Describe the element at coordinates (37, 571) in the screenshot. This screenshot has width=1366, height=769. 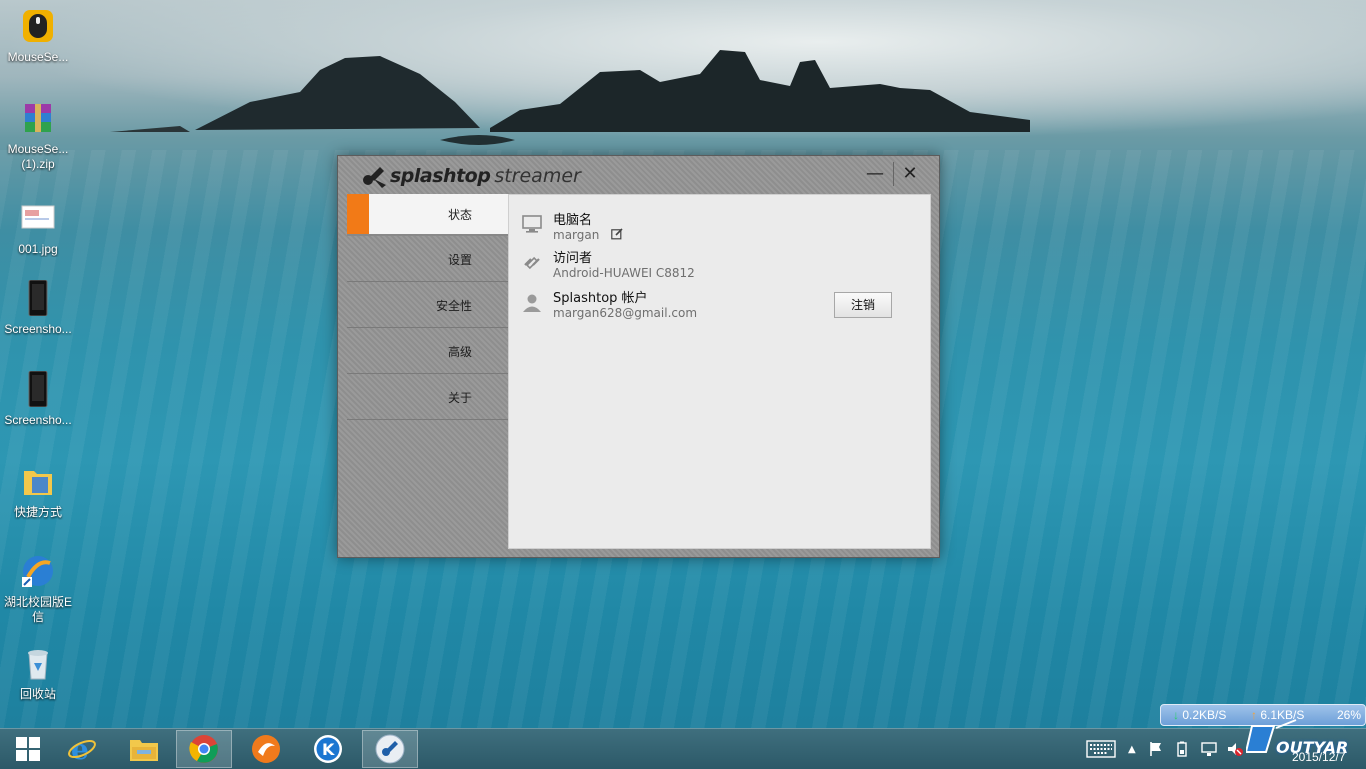
I see `exin-app-icon` at that location.